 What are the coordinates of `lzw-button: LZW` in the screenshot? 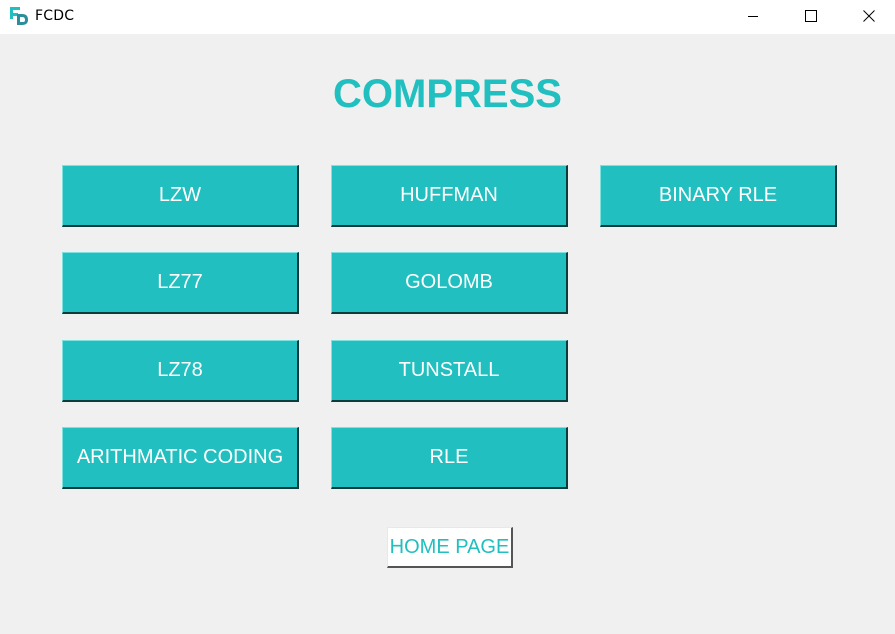 It's located at (180, 196).